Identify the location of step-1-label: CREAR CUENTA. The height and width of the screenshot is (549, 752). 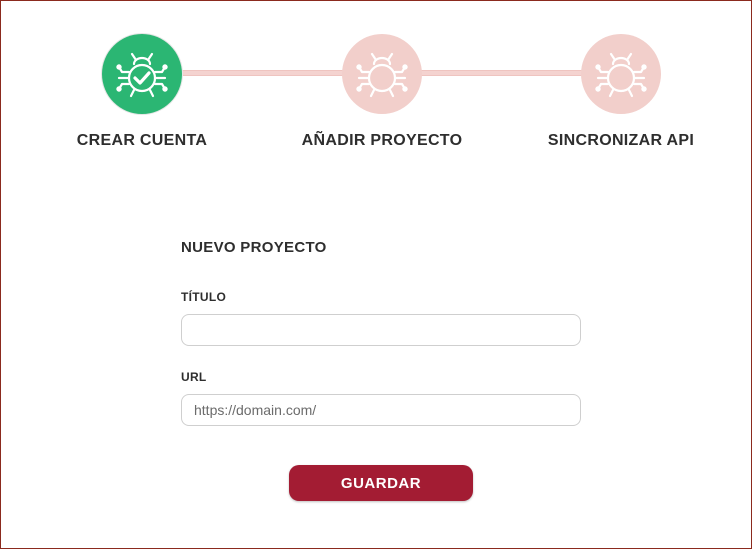
(142, 140).